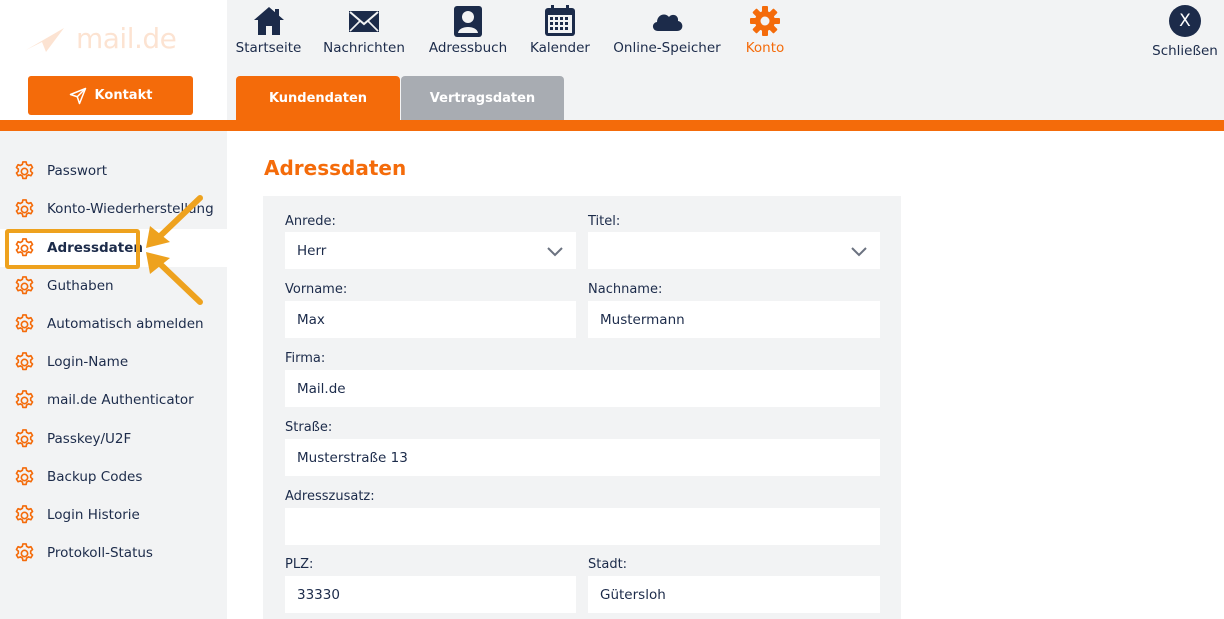  Describe the element at coordinates (364, 21) in the screenshot. I see `envelope-icon` at that location.